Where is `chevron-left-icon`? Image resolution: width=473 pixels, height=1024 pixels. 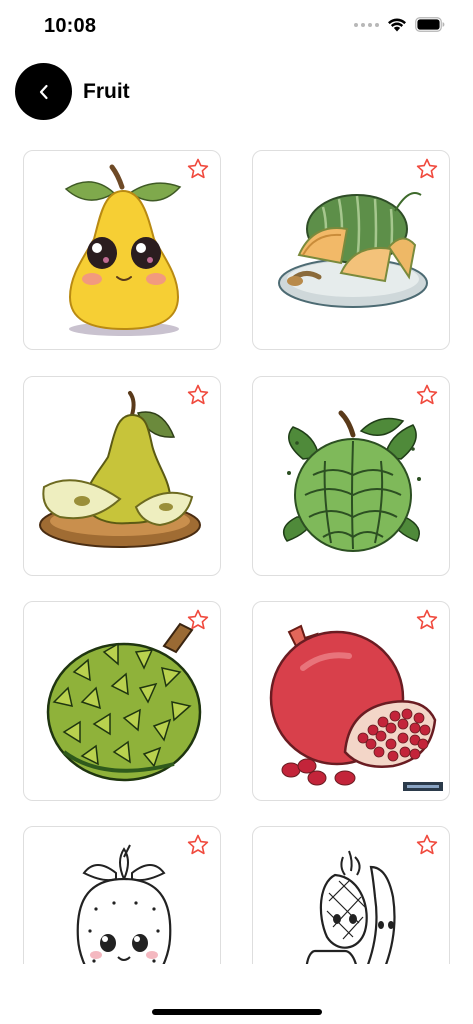
chevron-left-icon is located at coordinates (43, 91).